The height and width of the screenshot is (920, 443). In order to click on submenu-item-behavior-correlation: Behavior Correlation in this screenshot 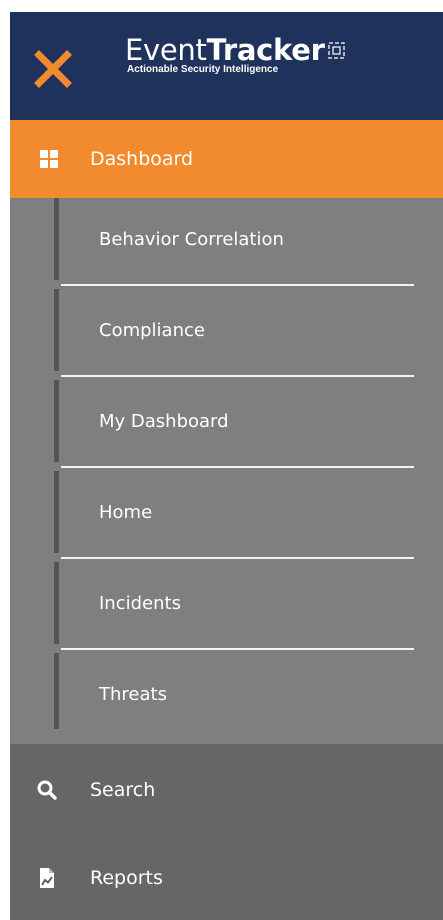, I will do `click(226, 243)`.